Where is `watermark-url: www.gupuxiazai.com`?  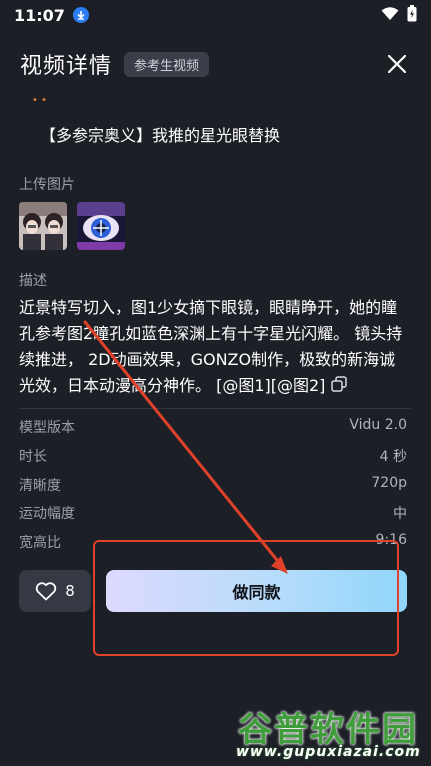
watermark-url: www.gupuxiazai.com is located at coordinates (328, 752).